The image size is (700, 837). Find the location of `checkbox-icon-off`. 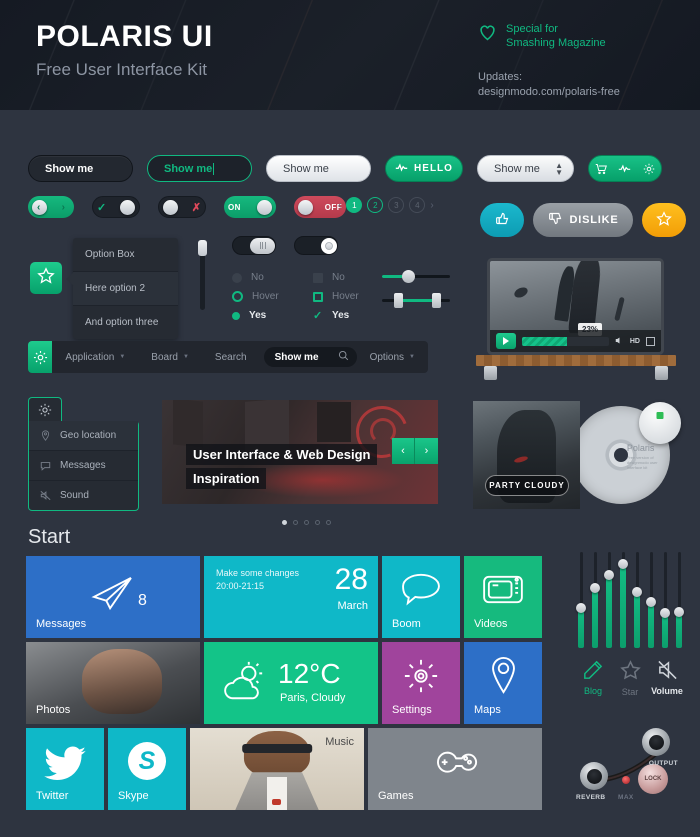

checkbox-icon-off is located at coordinates (318, 277).